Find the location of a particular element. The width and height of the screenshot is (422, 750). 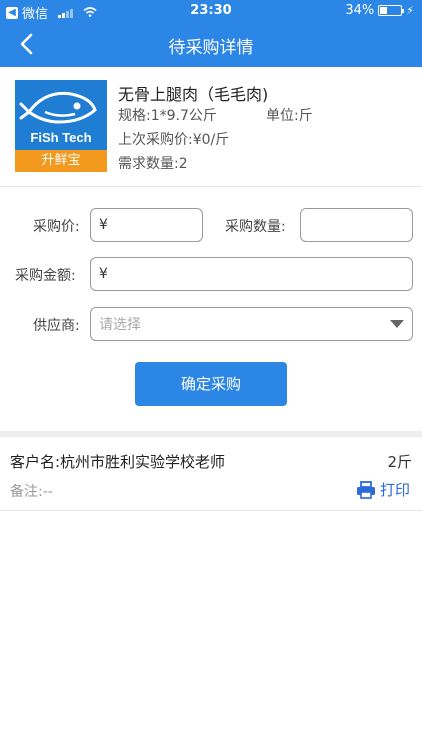

order-item: 客户名:杭州市胜利实验学校老师 2斤 备注:-- 打印 is located at coordinates (211, 474).